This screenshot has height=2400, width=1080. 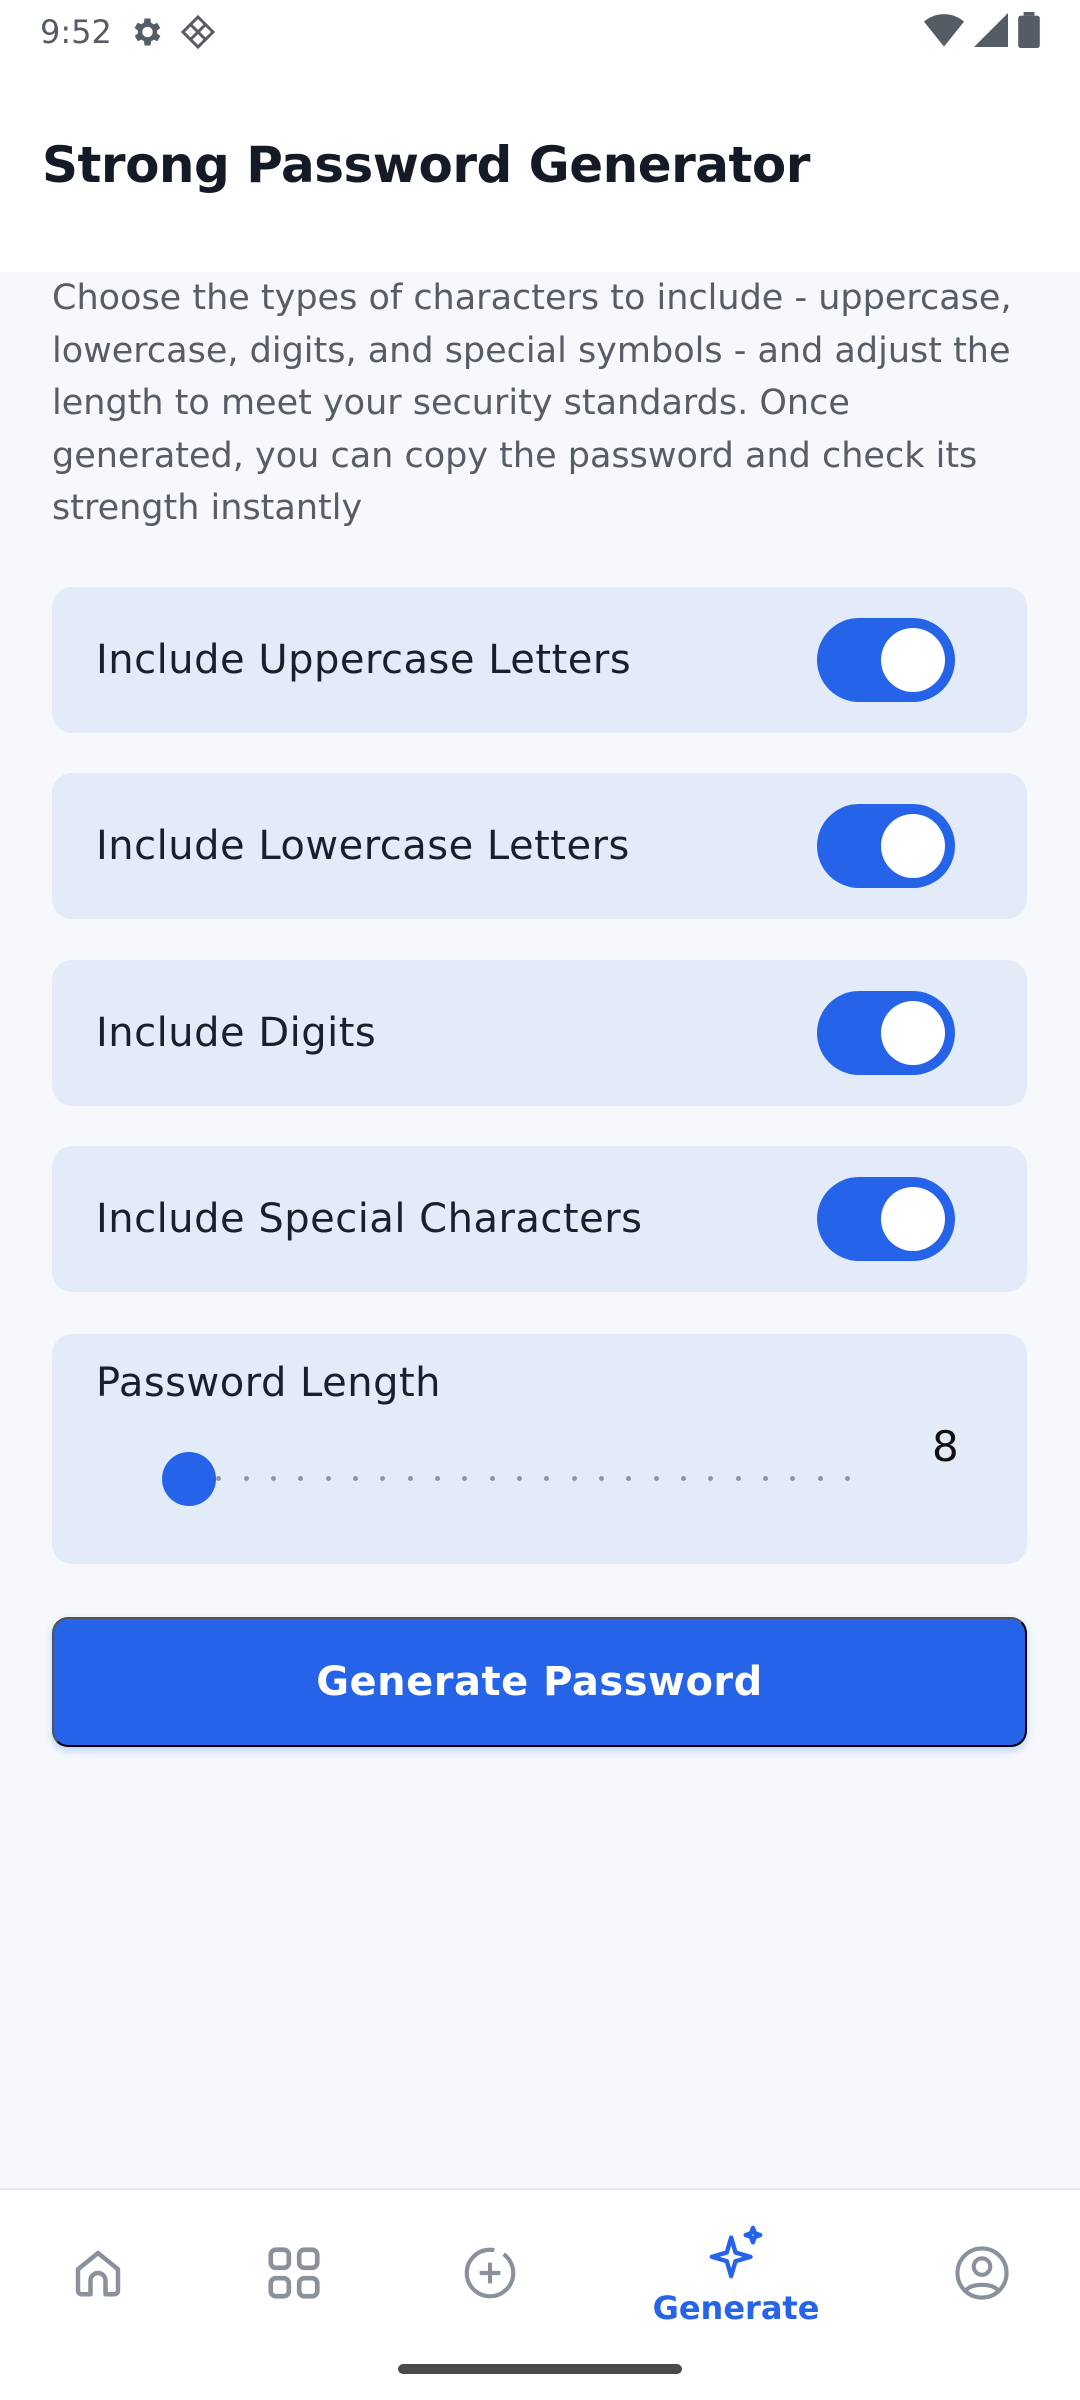 I want to click on password-length-slider, so click(x=517, y=1478).